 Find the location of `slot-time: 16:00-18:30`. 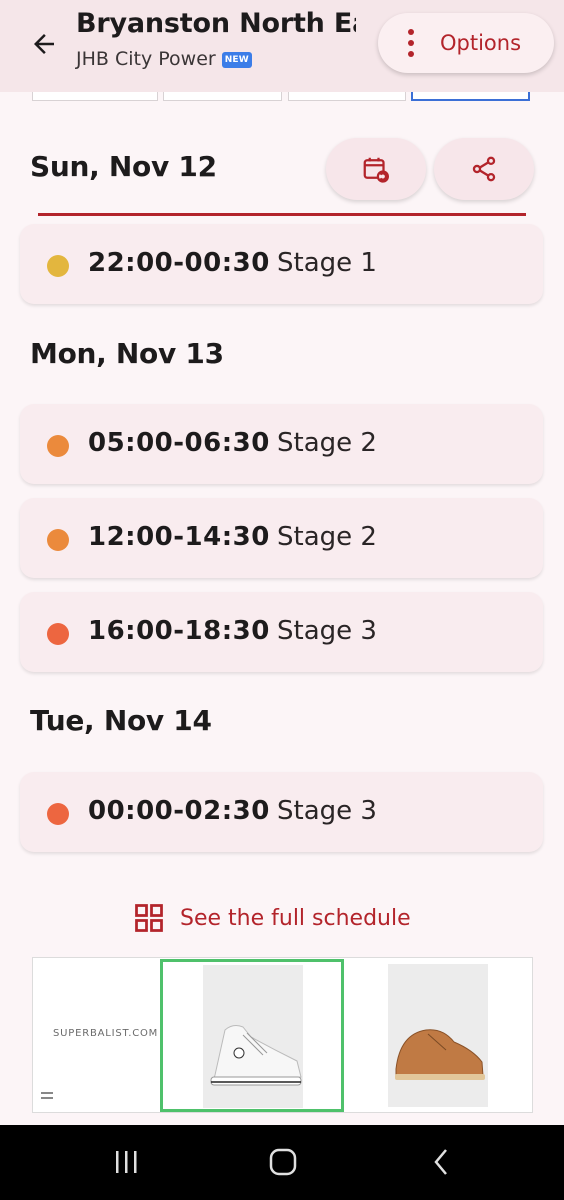

slot-time: 16:00-18:30 is located at coordinates (179, 631).